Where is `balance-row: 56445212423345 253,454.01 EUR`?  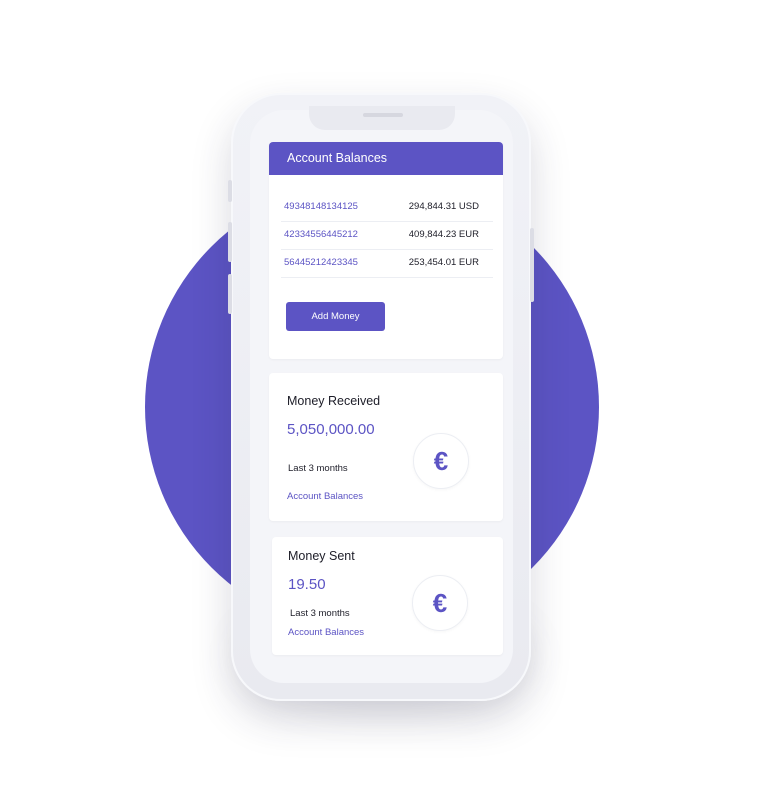 balance-row: 56445212423345 253,454.01 EUR is located at coordinates (387, 263).